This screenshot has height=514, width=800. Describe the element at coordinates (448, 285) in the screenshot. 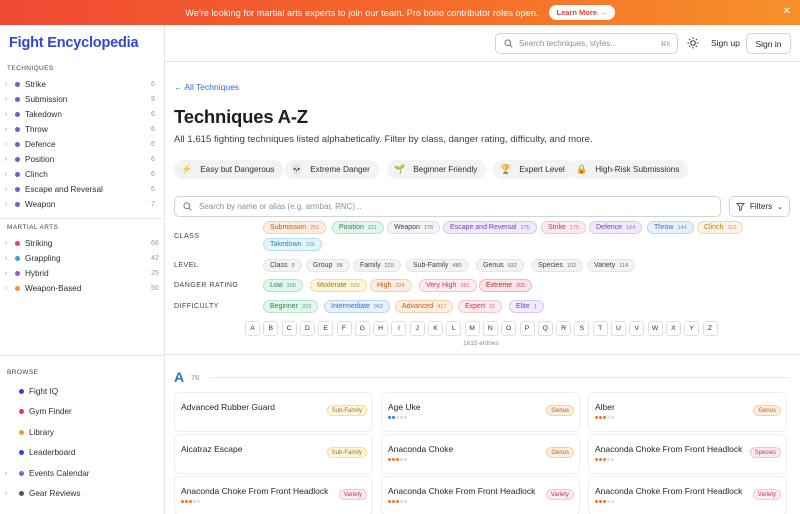

I see `filter-pill: Very High 281` at that location.